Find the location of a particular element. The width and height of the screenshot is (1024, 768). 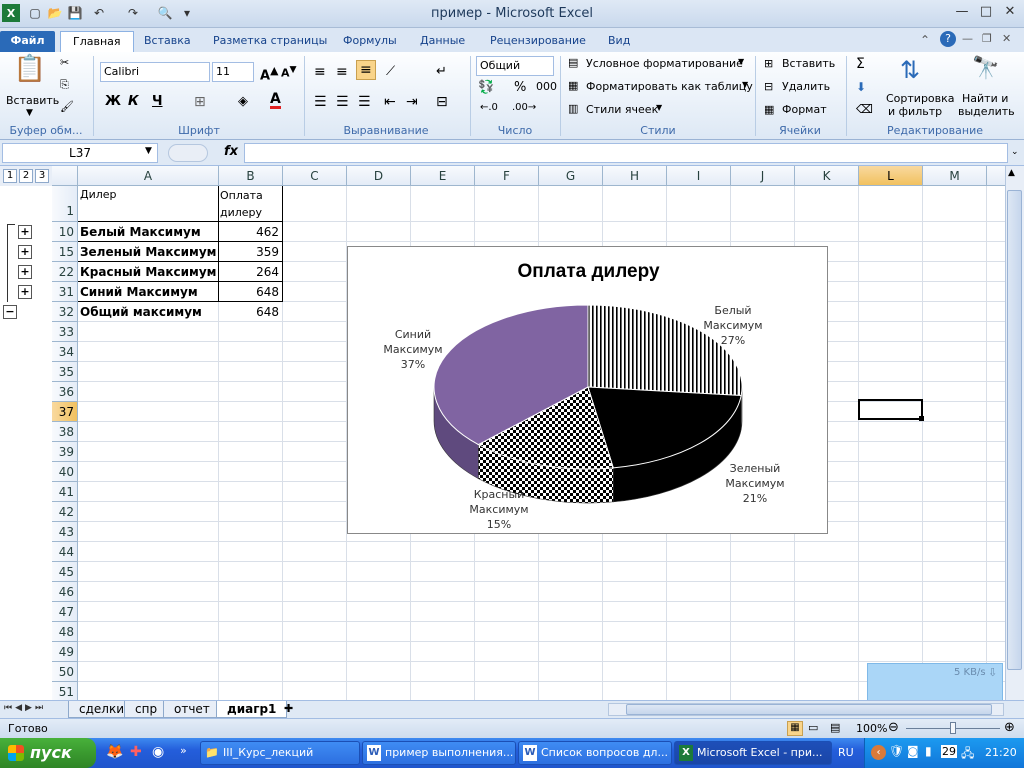

row-header: 48 is located at coordinates (65, 632).